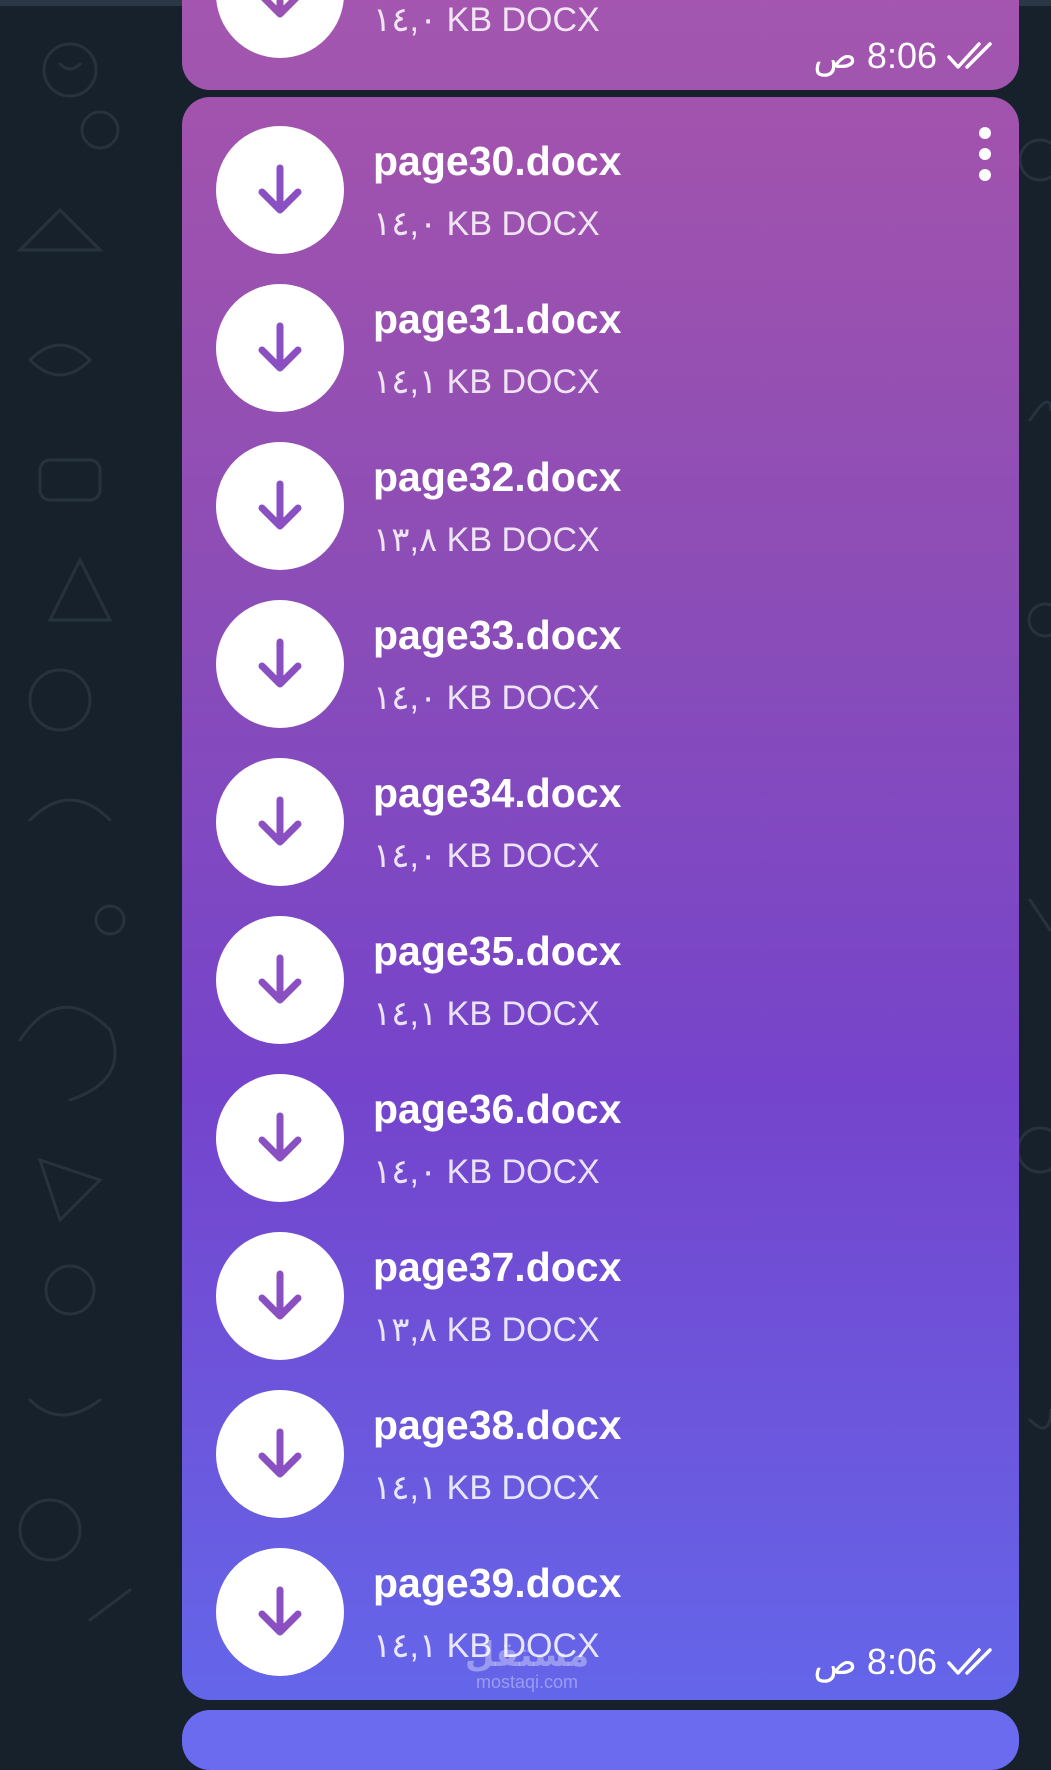 This screenshot has width=1051, height=1770. What do you see at coordinates (497, 635) in the screenshot?
I see `file-name: page33.docx` at bounding box center [497, 635].